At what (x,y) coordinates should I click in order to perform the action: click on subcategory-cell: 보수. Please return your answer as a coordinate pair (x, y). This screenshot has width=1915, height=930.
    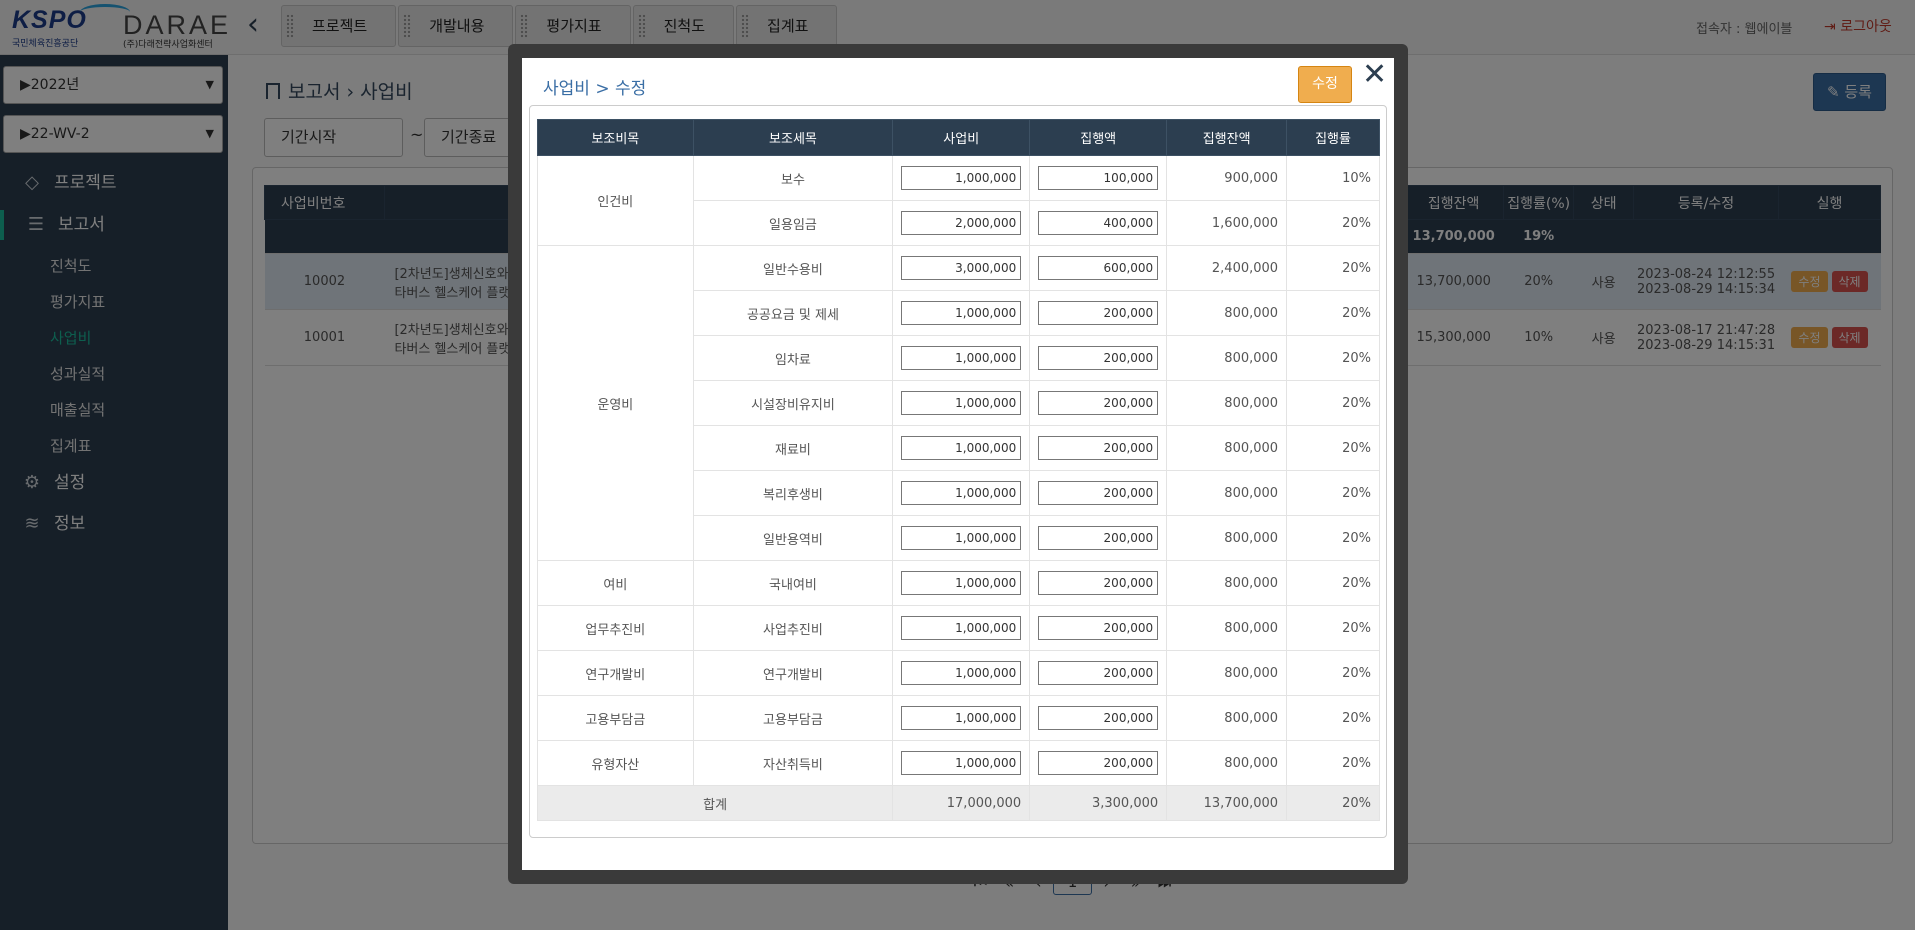
    Looking at the image, I should click on (793, 178).